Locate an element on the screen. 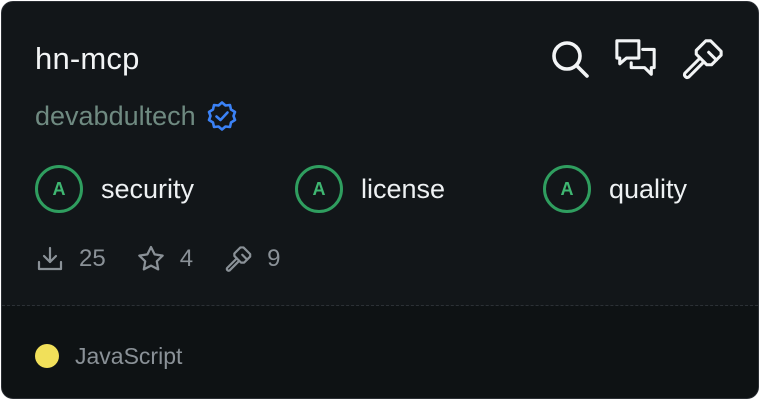 The width and height of the screenshot is (760, 400). verified-badge-icon is located at coordinates (222, 116).